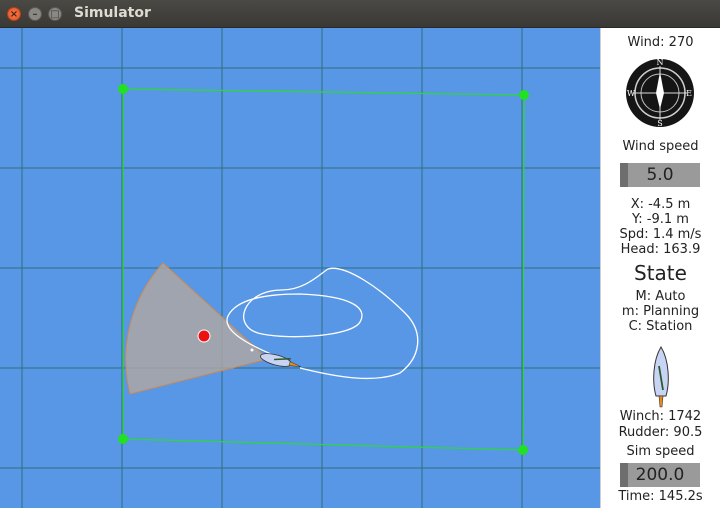  What do you see at coordinates (660, 249) in the screenshot?
I see `boat-heading: Head: 163.9` at bounding box center [660, 249].